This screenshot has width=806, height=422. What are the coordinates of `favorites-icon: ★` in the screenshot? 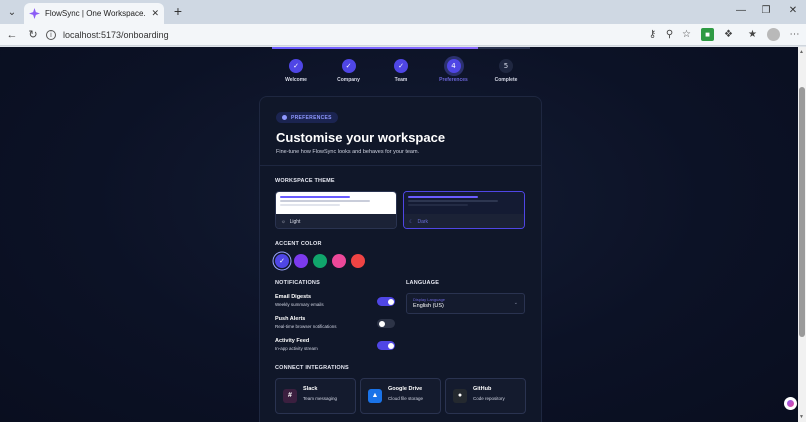 It's located at (752, 34).